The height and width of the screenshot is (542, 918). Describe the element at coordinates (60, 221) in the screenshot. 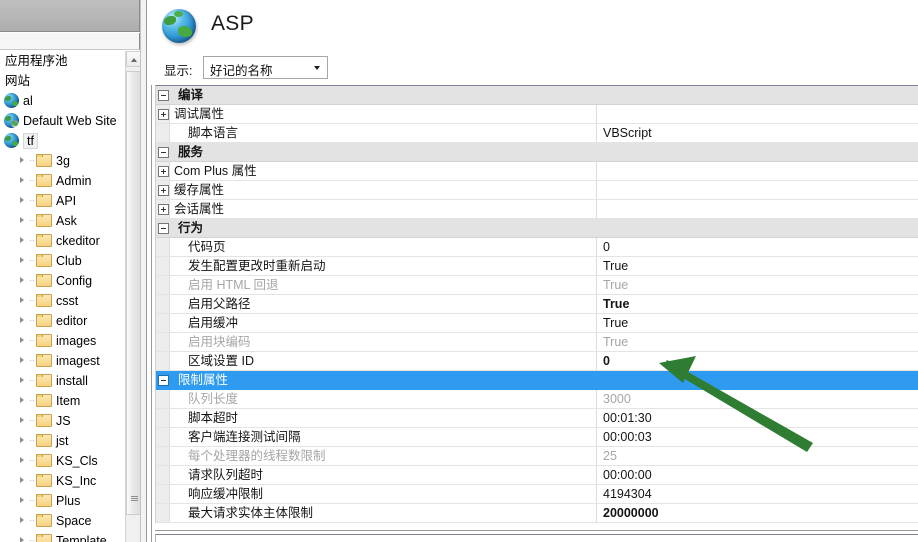

I see `tree-item-folder: ·· Ask` at that location.